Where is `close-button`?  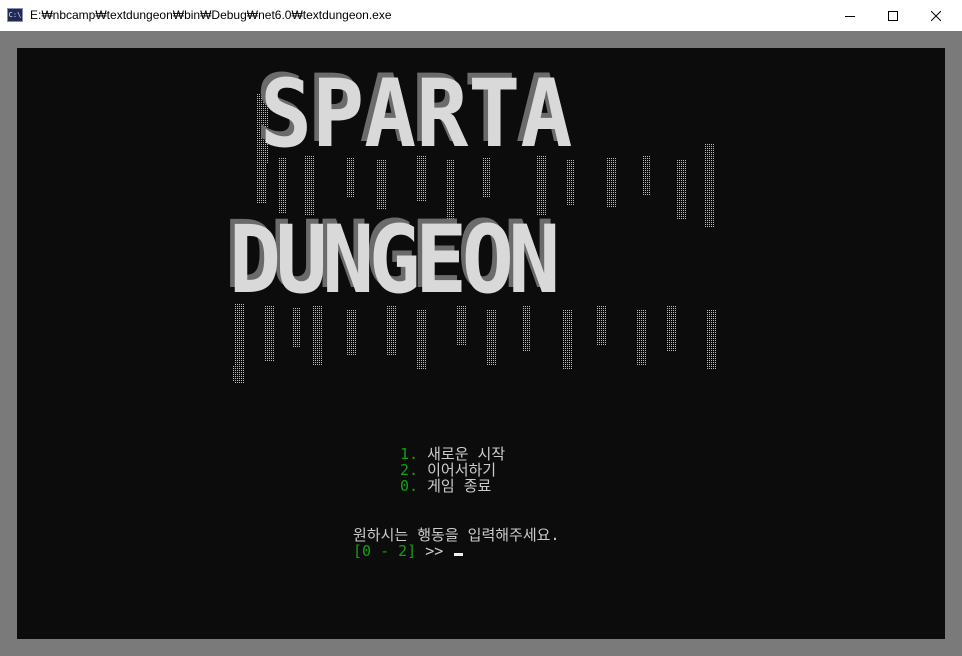
close-button is located at coordinates (936, 15).